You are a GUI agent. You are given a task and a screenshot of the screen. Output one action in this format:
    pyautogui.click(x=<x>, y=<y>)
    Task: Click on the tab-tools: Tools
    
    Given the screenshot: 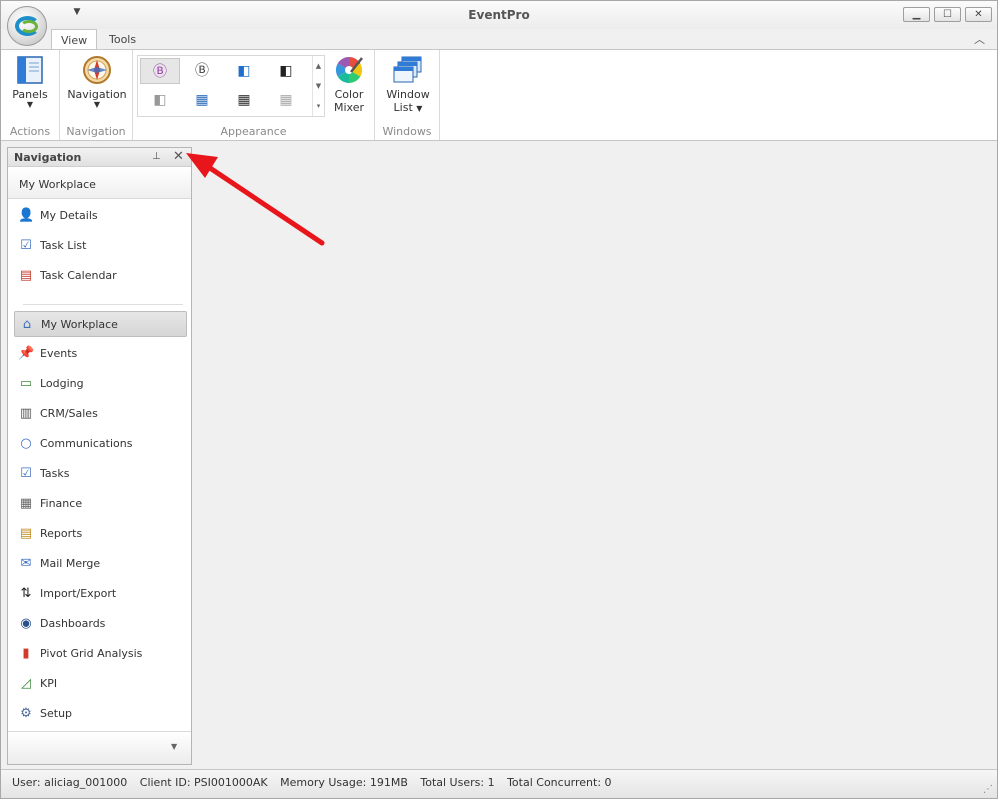 What is the action you would take?
    pyautogui.click(x=122, y=39)
    